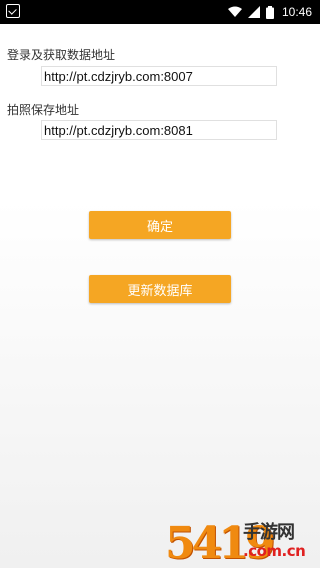 This screenshot has height=568, width=320. I want to click on battery-icon, so click(269, 12).